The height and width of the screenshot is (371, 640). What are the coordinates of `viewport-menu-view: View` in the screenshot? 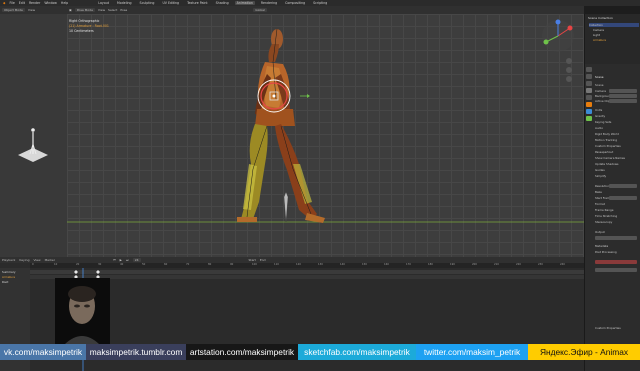 It's located at (101, 10).